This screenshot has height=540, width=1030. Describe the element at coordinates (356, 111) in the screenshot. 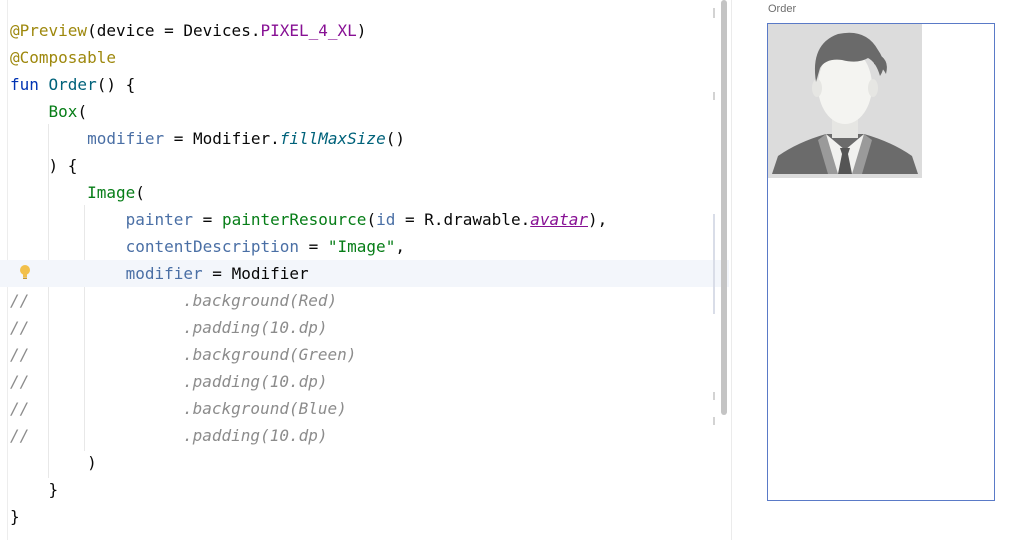

I see `code-line: Box(` at that location.